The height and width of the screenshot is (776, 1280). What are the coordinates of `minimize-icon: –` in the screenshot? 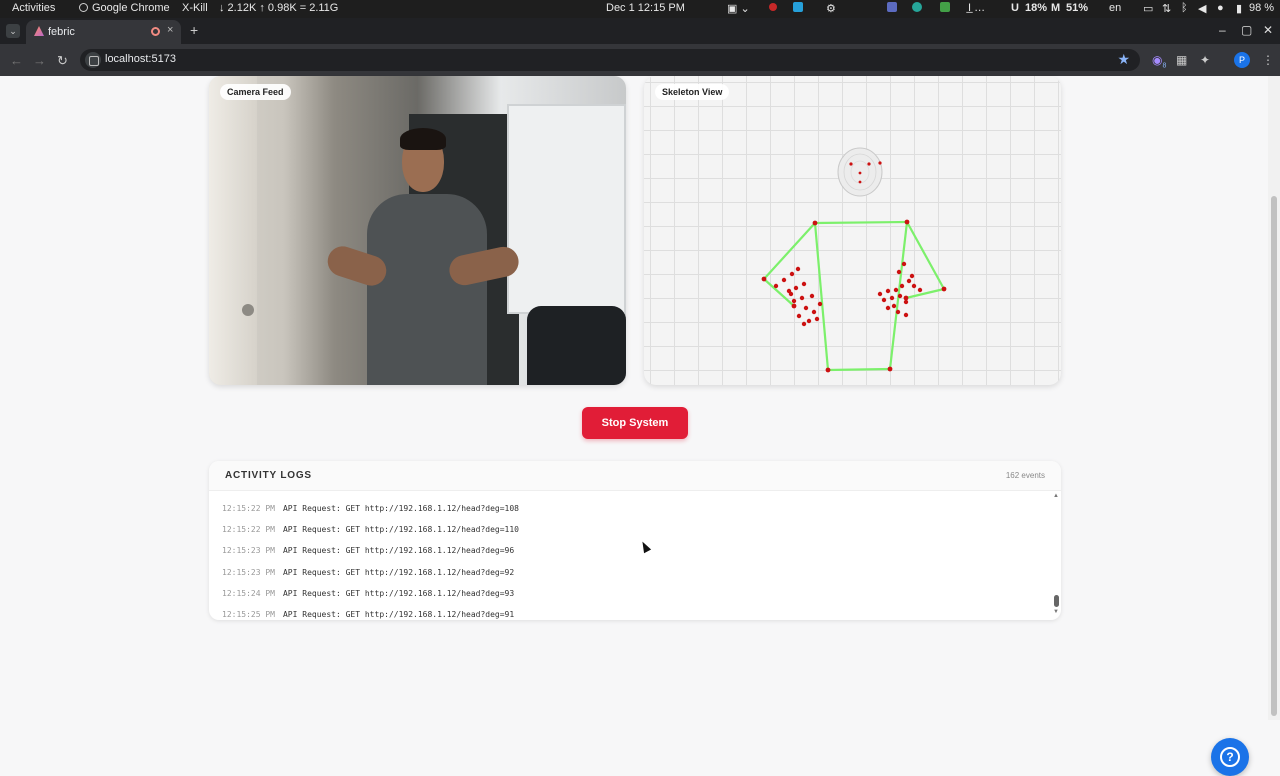 It's located at (1222, 30).